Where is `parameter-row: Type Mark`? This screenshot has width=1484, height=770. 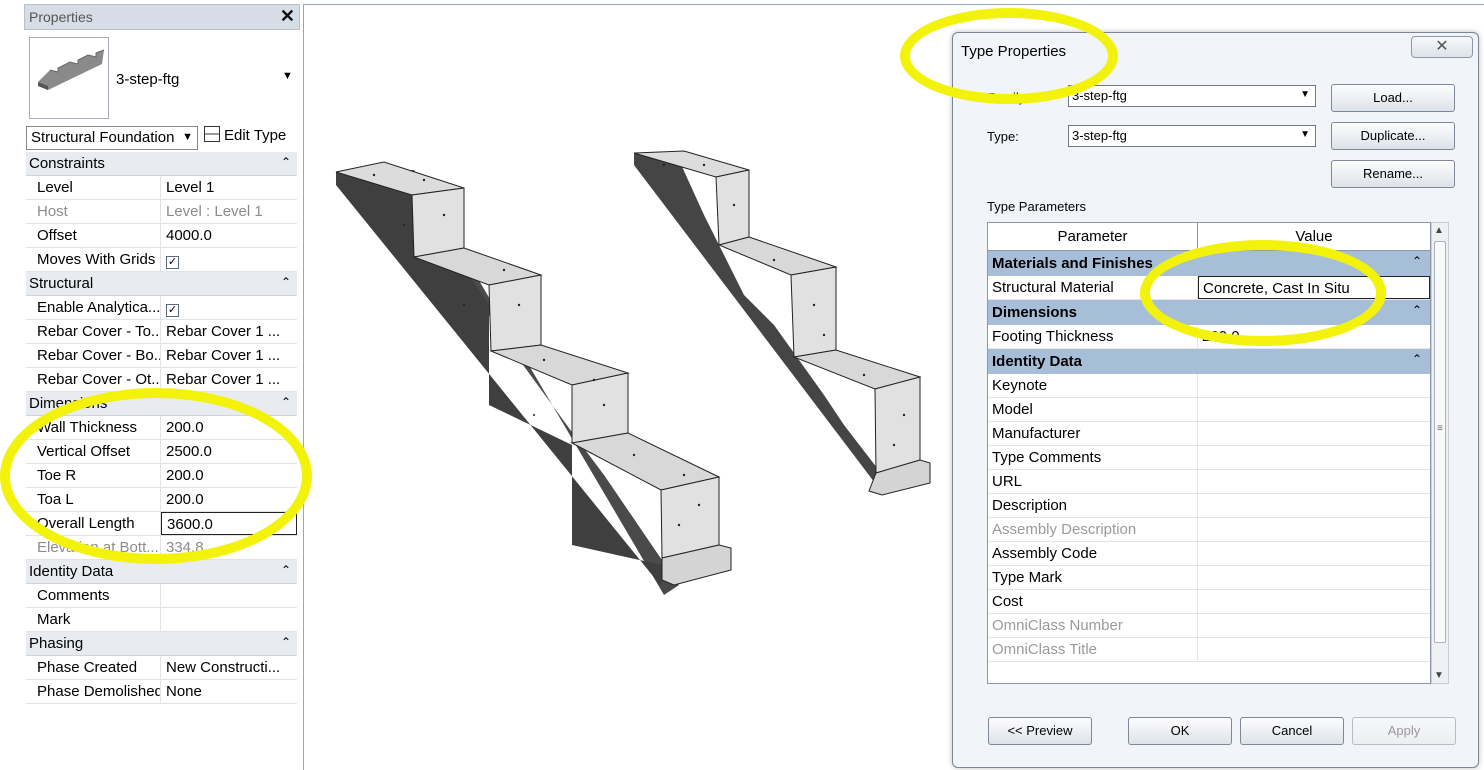 parameter-row: Type Mark is located at coordinates (1209, 578).